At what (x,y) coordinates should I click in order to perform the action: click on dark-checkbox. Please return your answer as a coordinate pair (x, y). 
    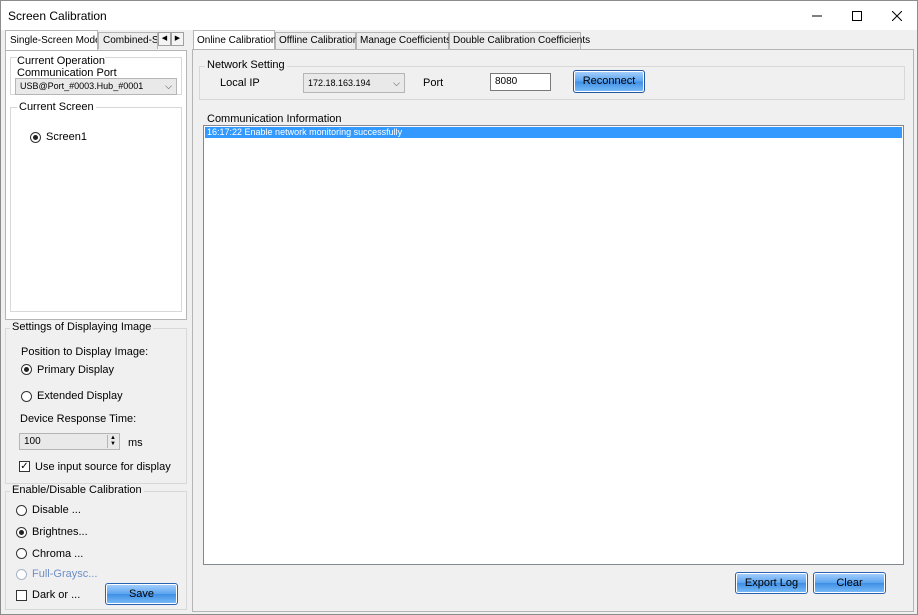
    Looking at the image, I should click on (21, 595).